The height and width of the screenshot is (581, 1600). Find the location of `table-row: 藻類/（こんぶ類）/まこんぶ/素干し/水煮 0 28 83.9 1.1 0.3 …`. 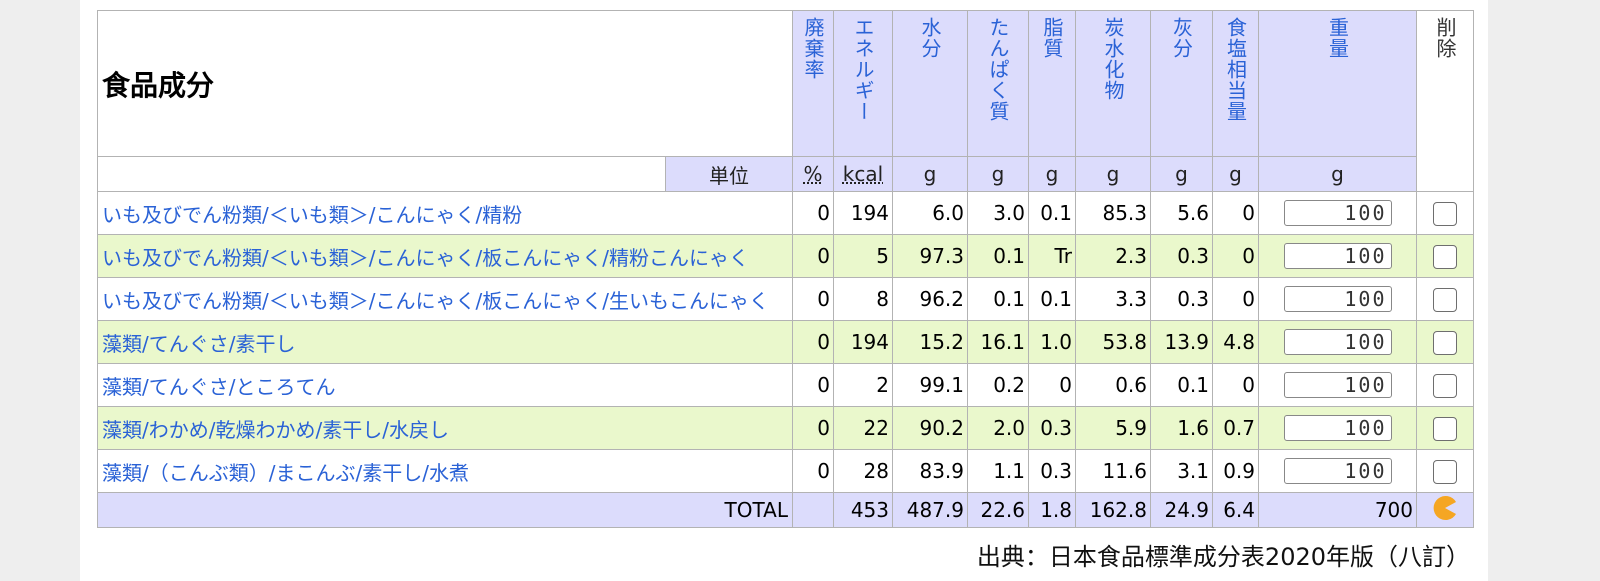

table-row: 藻類/（こんぶ類）/まこんぶ/素干し/水煮 0 28 83.9 1.1 0.3 … is located at coordinates (785, 471).